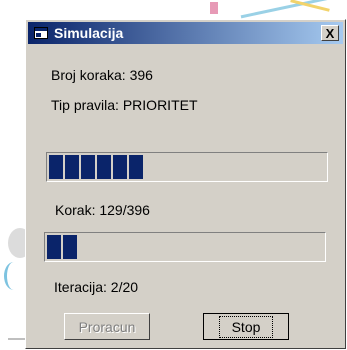  Describe the element at coordinates (185, 33) in the screenshot. I see `title-bar: Simulacija X` at that location.